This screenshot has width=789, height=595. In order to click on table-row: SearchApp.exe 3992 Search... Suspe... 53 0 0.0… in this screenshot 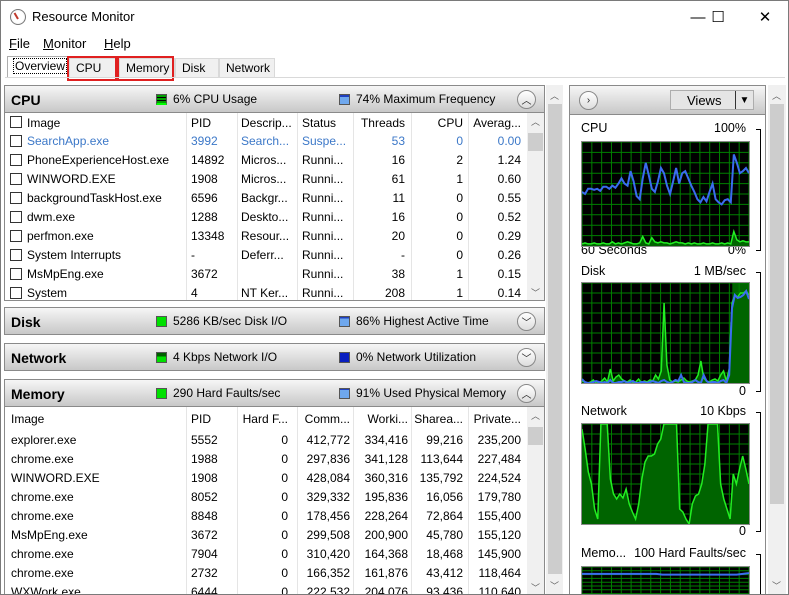, I will do `click(267, 141)`.